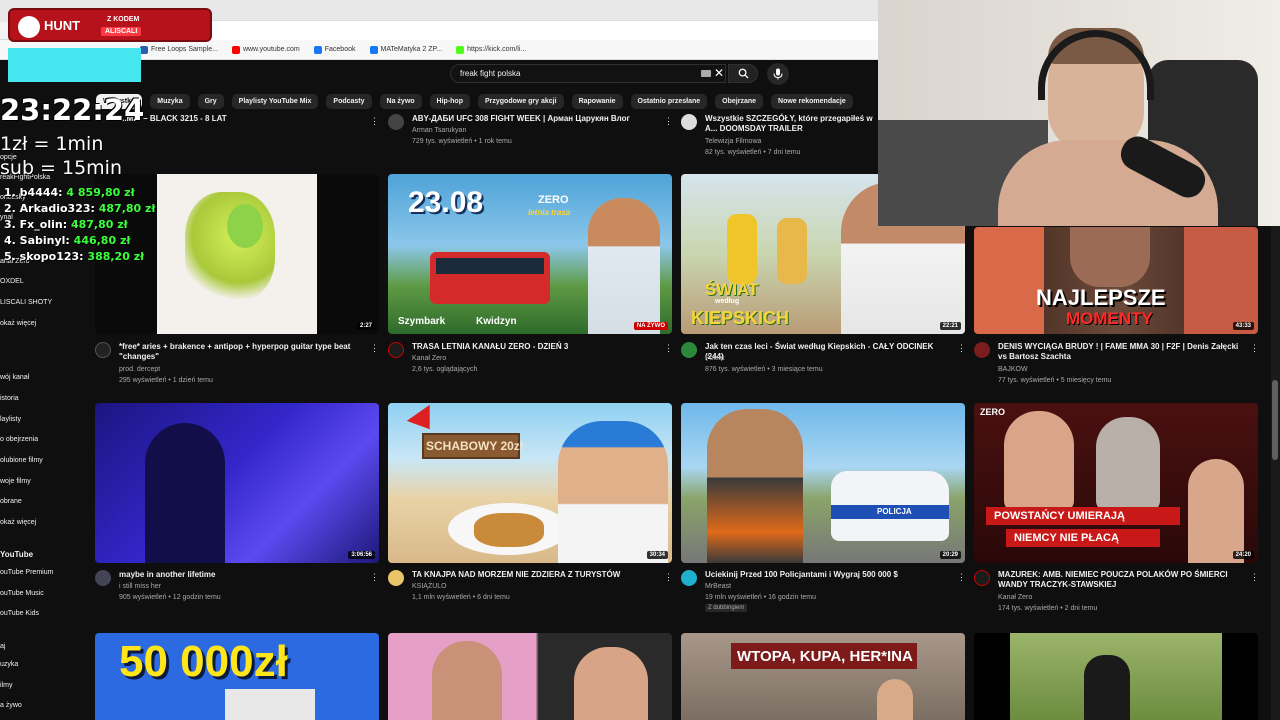 Image resolution: width=1280 pixels, height=720 pixels. What do you see at coordinates (719, 73) in the screenshot?
I see `clear-icon: ✕` at bounding box center [719, 73].